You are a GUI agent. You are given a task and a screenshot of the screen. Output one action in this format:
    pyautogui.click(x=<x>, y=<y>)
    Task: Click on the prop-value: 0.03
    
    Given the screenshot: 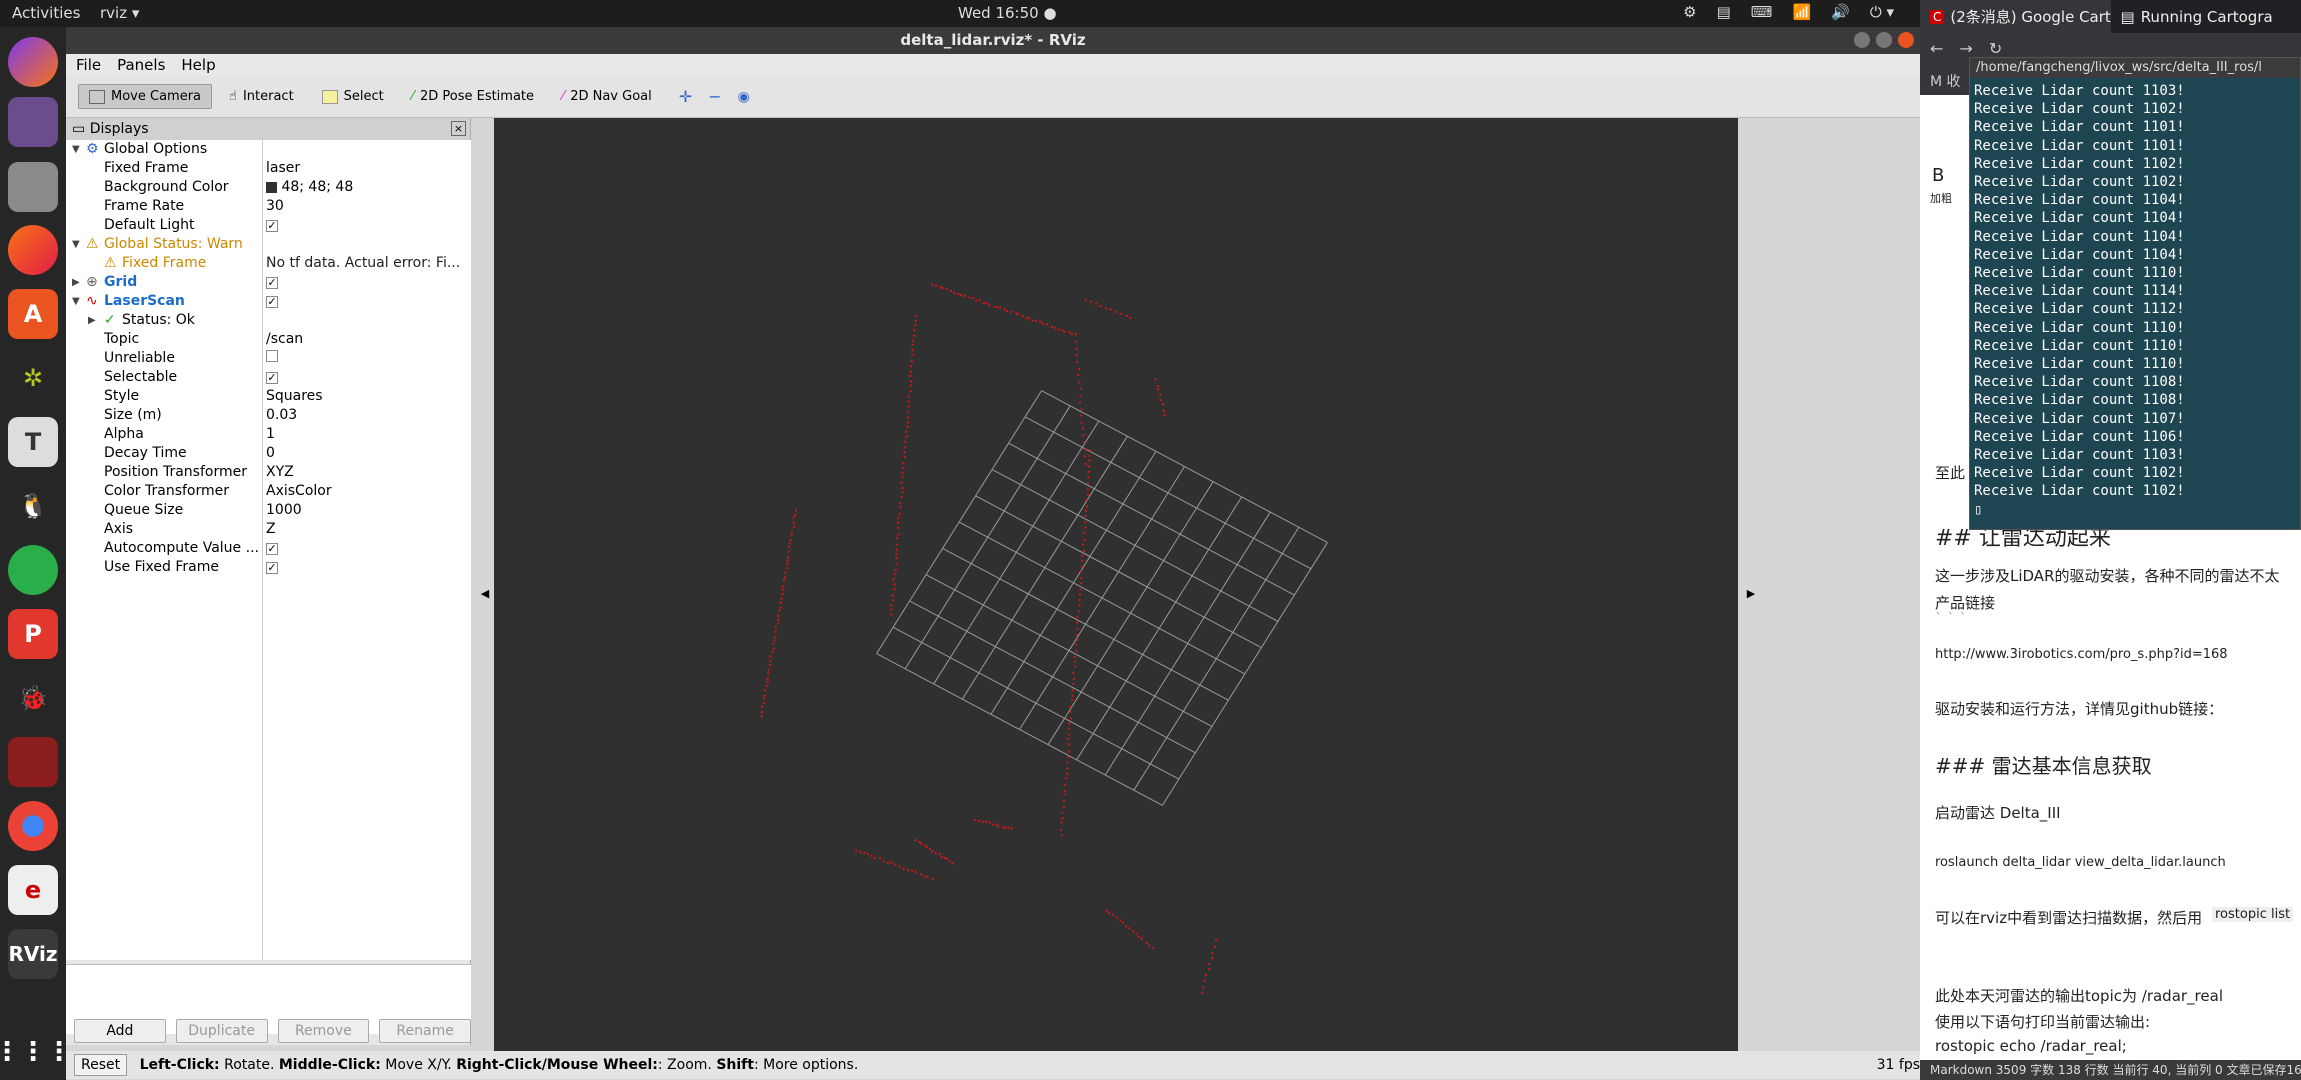 What is the action you would take?
    pyautogui.click(x=281, y=415)
    